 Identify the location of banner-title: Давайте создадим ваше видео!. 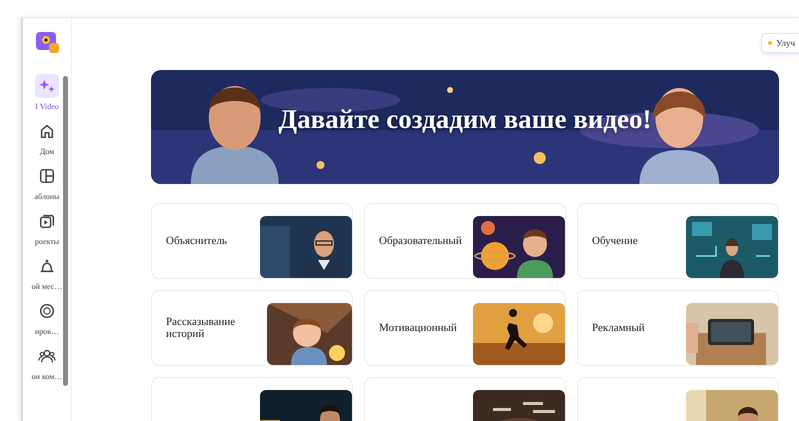
(465, 119).